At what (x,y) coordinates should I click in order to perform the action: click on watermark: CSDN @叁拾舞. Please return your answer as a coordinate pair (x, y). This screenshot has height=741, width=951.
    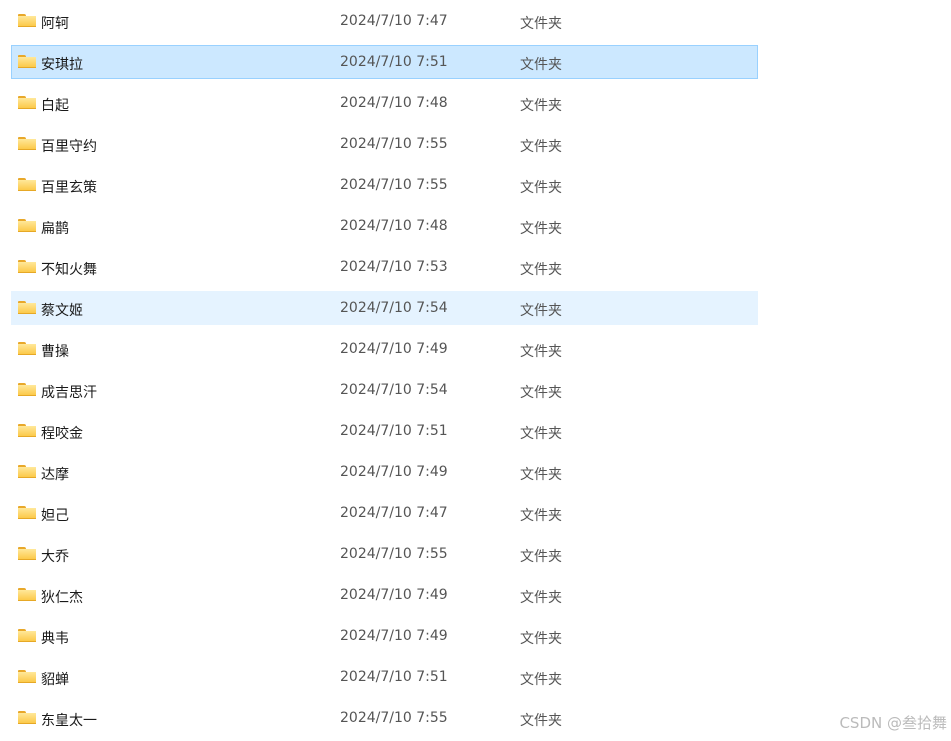
    Looking at the image, I should click on (893, 723).